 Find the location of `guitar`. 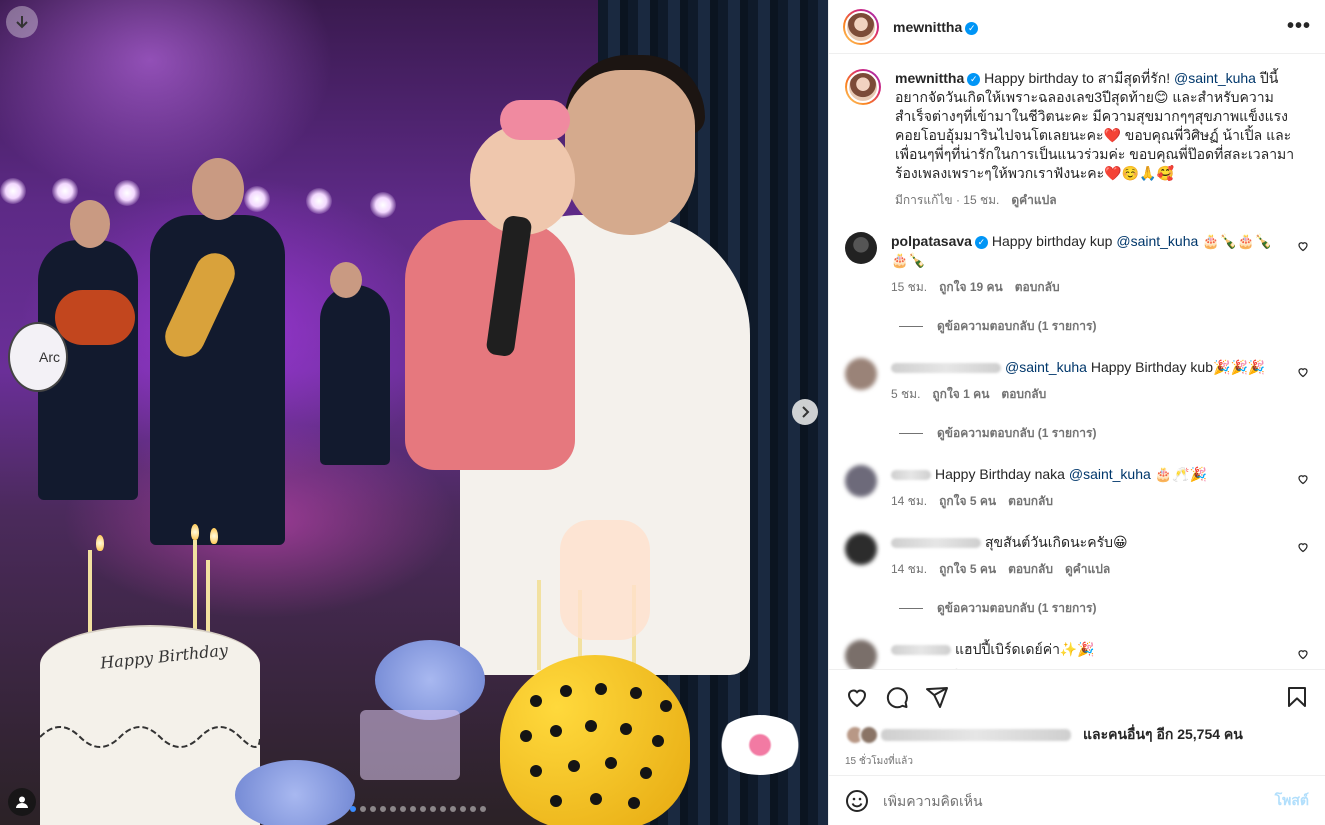

guitar is located at coordinates (95, 317).